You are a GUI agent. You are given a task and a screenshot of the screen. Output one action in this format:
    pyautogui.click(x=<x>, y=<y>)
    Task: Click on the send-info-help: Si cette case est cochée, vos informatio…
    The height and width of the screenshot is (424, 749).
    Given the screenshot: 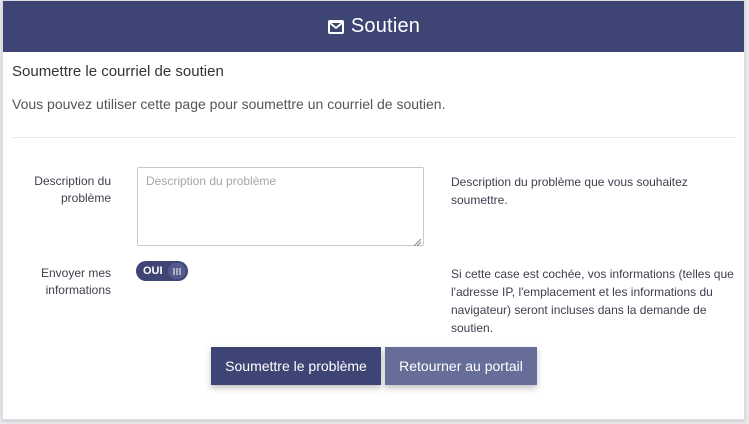 What is the action you would take?
    pyautogui.click(x=592, y=301)
    